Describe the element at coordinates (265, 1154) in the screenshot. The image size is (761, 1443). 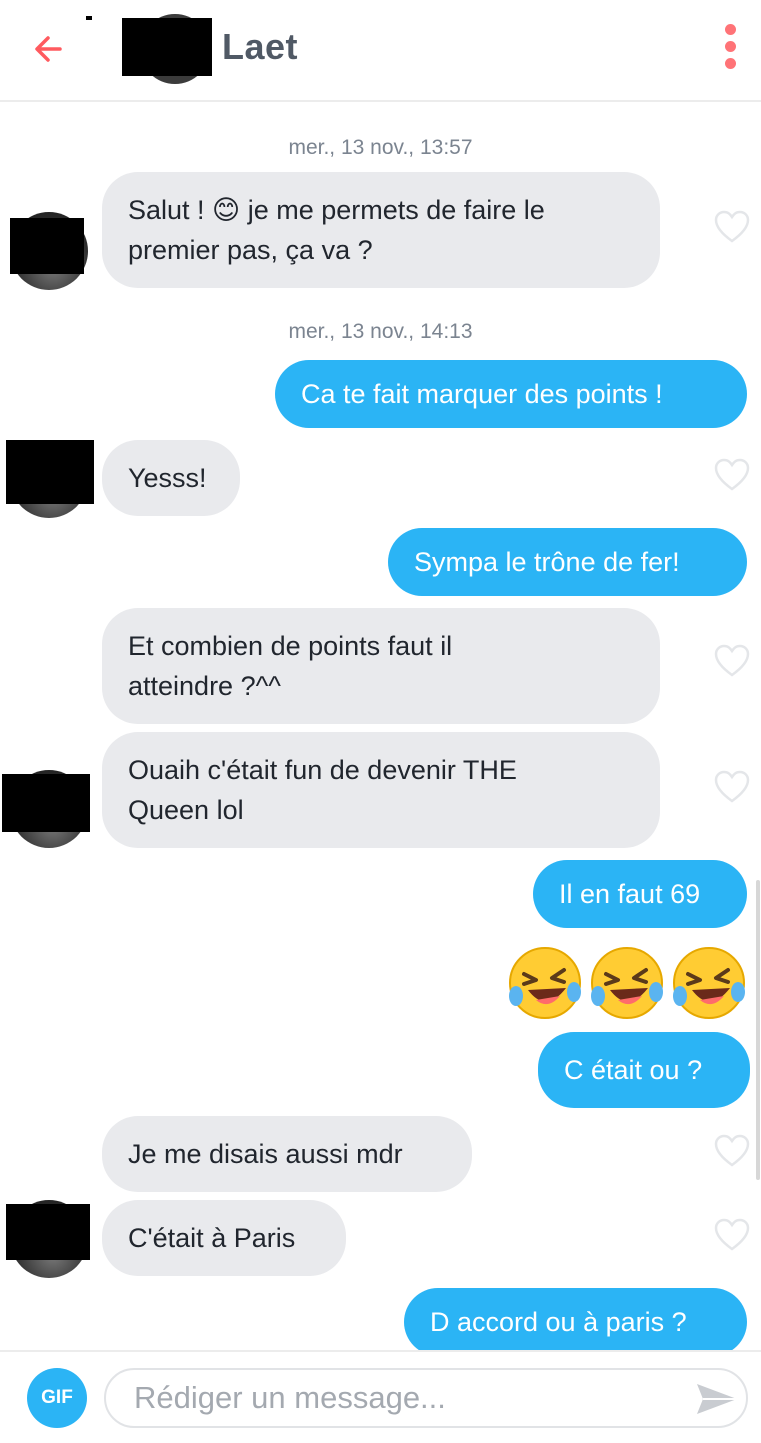
I see `message-text: Je me disais aussi mdr` at that location.